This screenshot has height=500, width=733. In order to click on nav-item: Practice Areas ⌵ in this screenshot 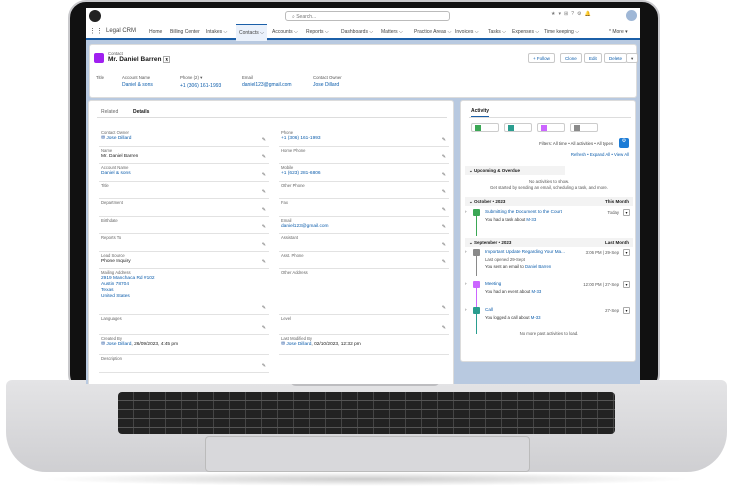, I will do `click(432, 32)`.